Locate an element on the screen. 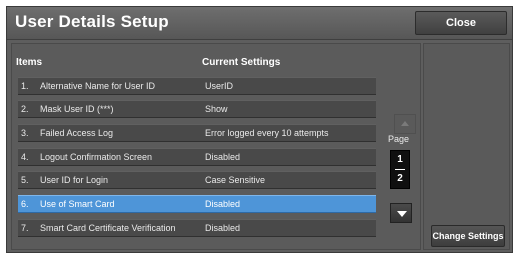  row-item: Logout Confirmation Screen is located at coordinates (96, 157).